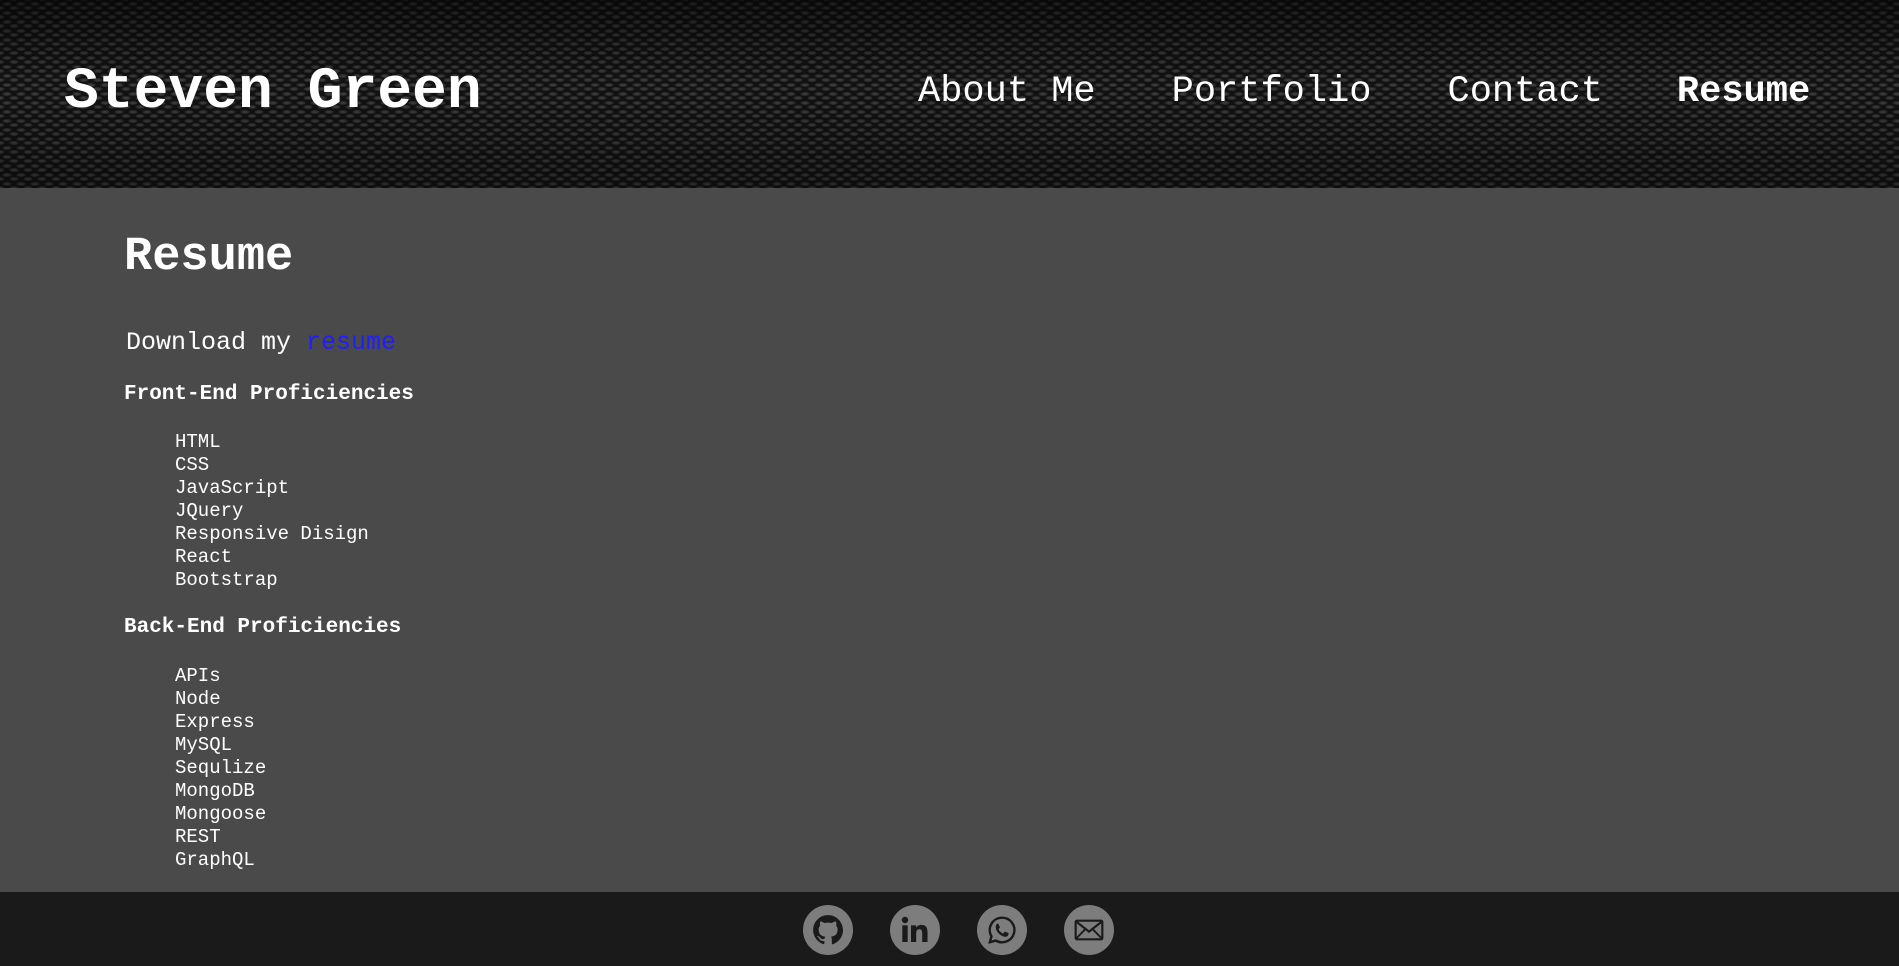 This screenshot has height=966, width=1899. Describe the element at coordinates (232, 488) in the screenshot. I see `list-item: JavaScript` at that location.